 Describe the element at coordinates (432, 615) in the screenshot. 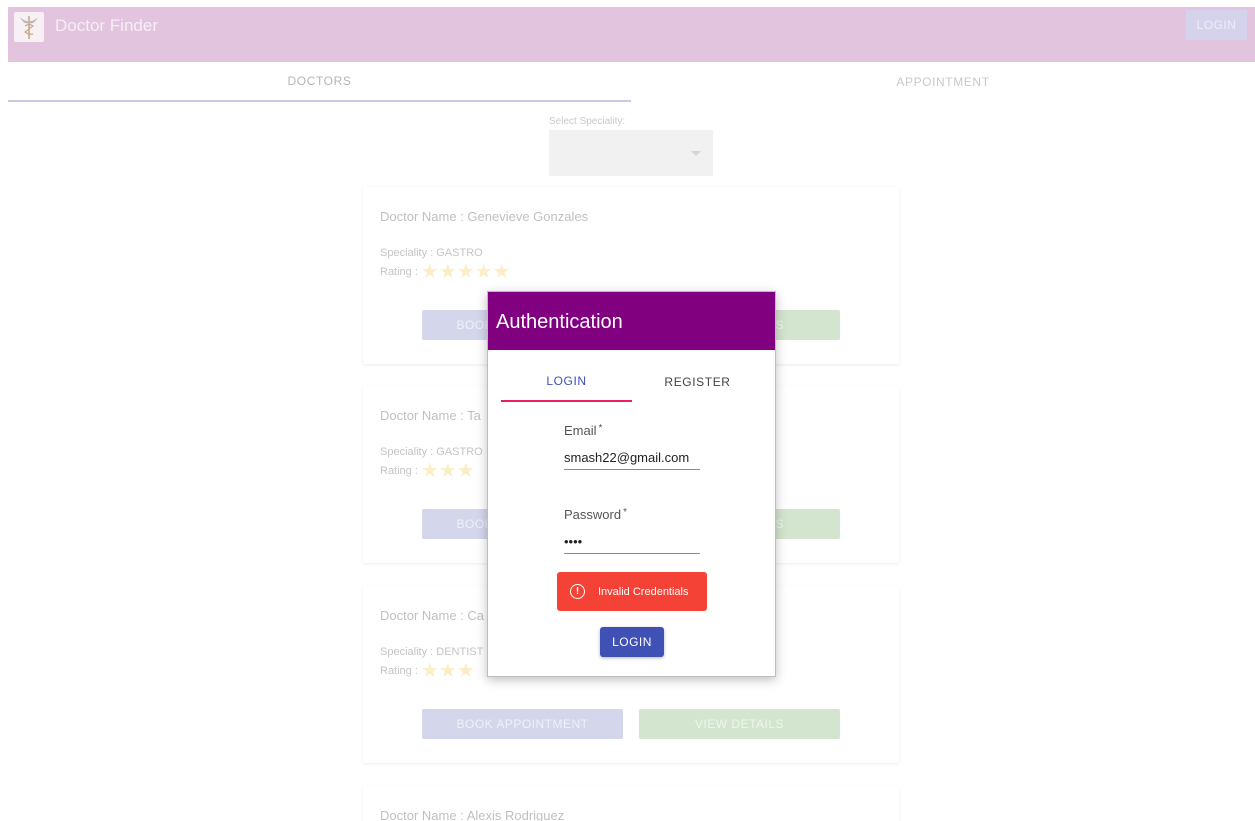

I see `doctor-name: Doctor Name : Ca` at that location.